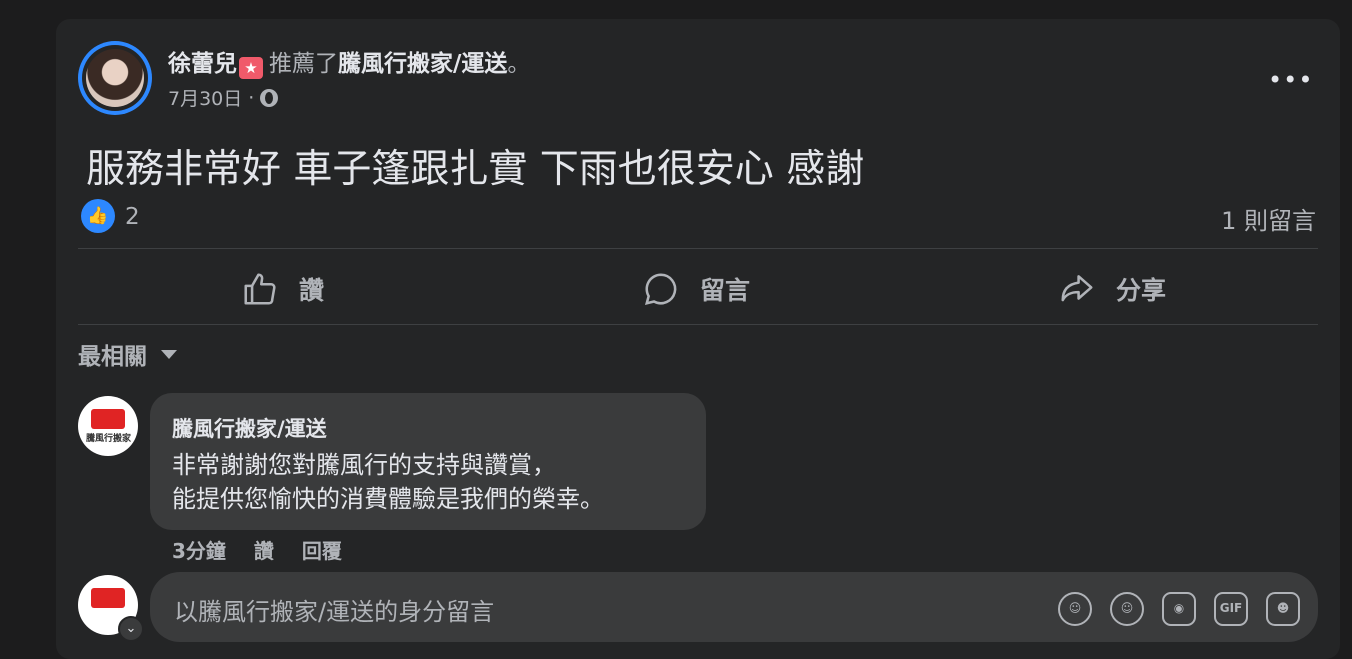 Image resolution: width=1352 pixels, height=659 pixels. Describe the element at coordinates (169, 354) in the screenshot. I see `chevron-down-icon` at that location.